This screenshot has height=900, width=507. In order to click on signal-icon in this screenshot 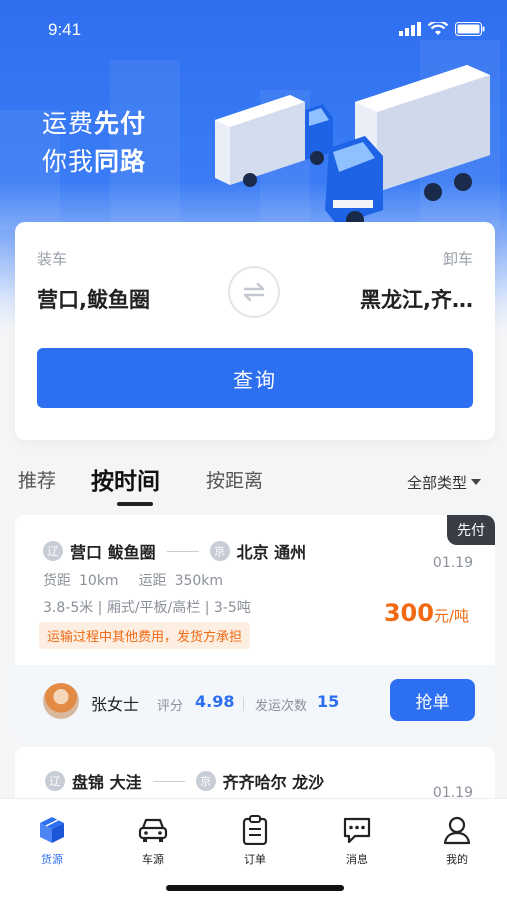, I will do `click(410, 29)`.